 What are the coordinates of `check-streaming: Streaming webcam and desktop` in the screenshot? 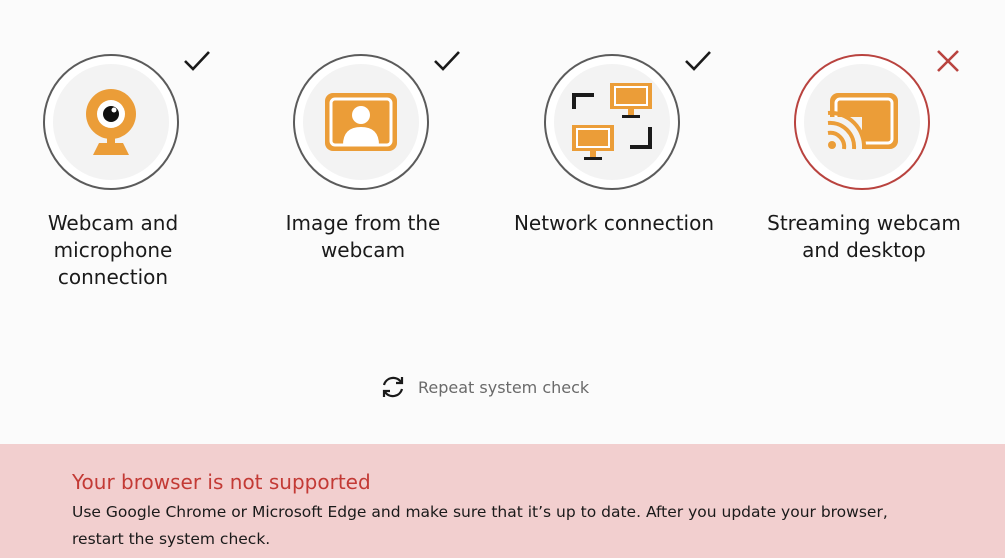 It's located at (864, 165).